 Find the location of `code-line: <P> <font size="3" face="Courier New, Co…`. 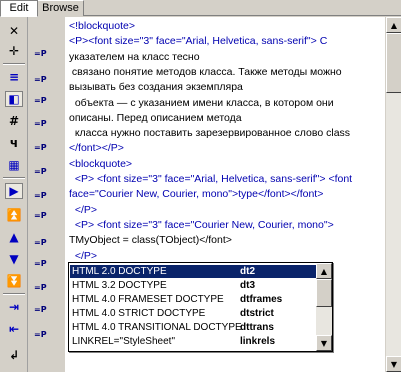

code-line: <P> <font size="3" face="Courier New, Co… is located at coordinates (201, 225).